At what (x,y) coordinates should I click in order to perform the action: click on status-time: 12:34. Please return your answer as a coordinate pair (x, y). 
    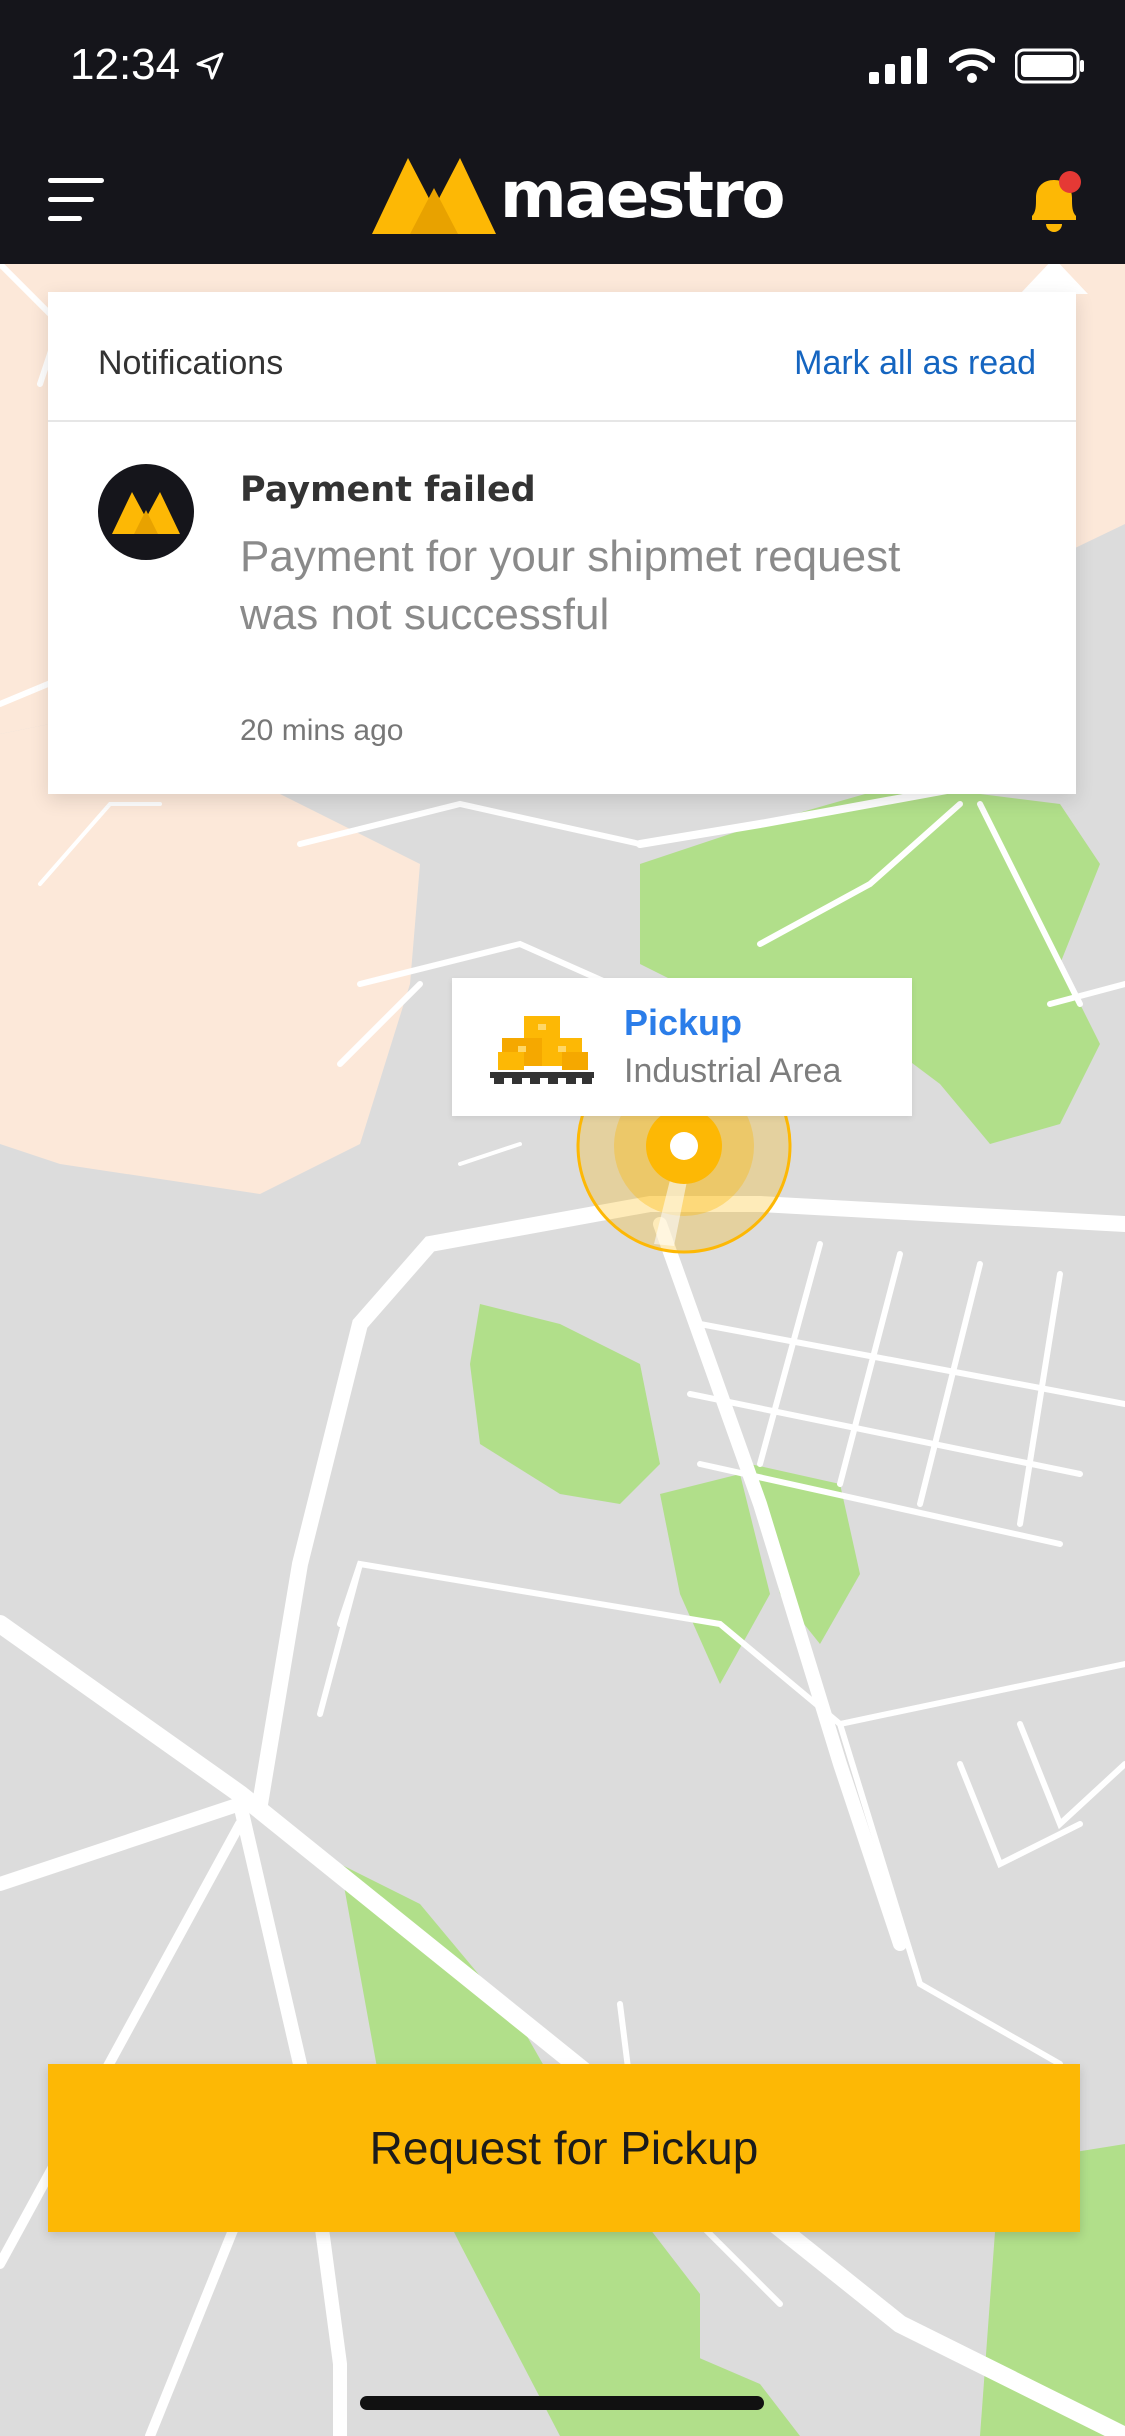
    Looking at the image, I should click on (125, 64).